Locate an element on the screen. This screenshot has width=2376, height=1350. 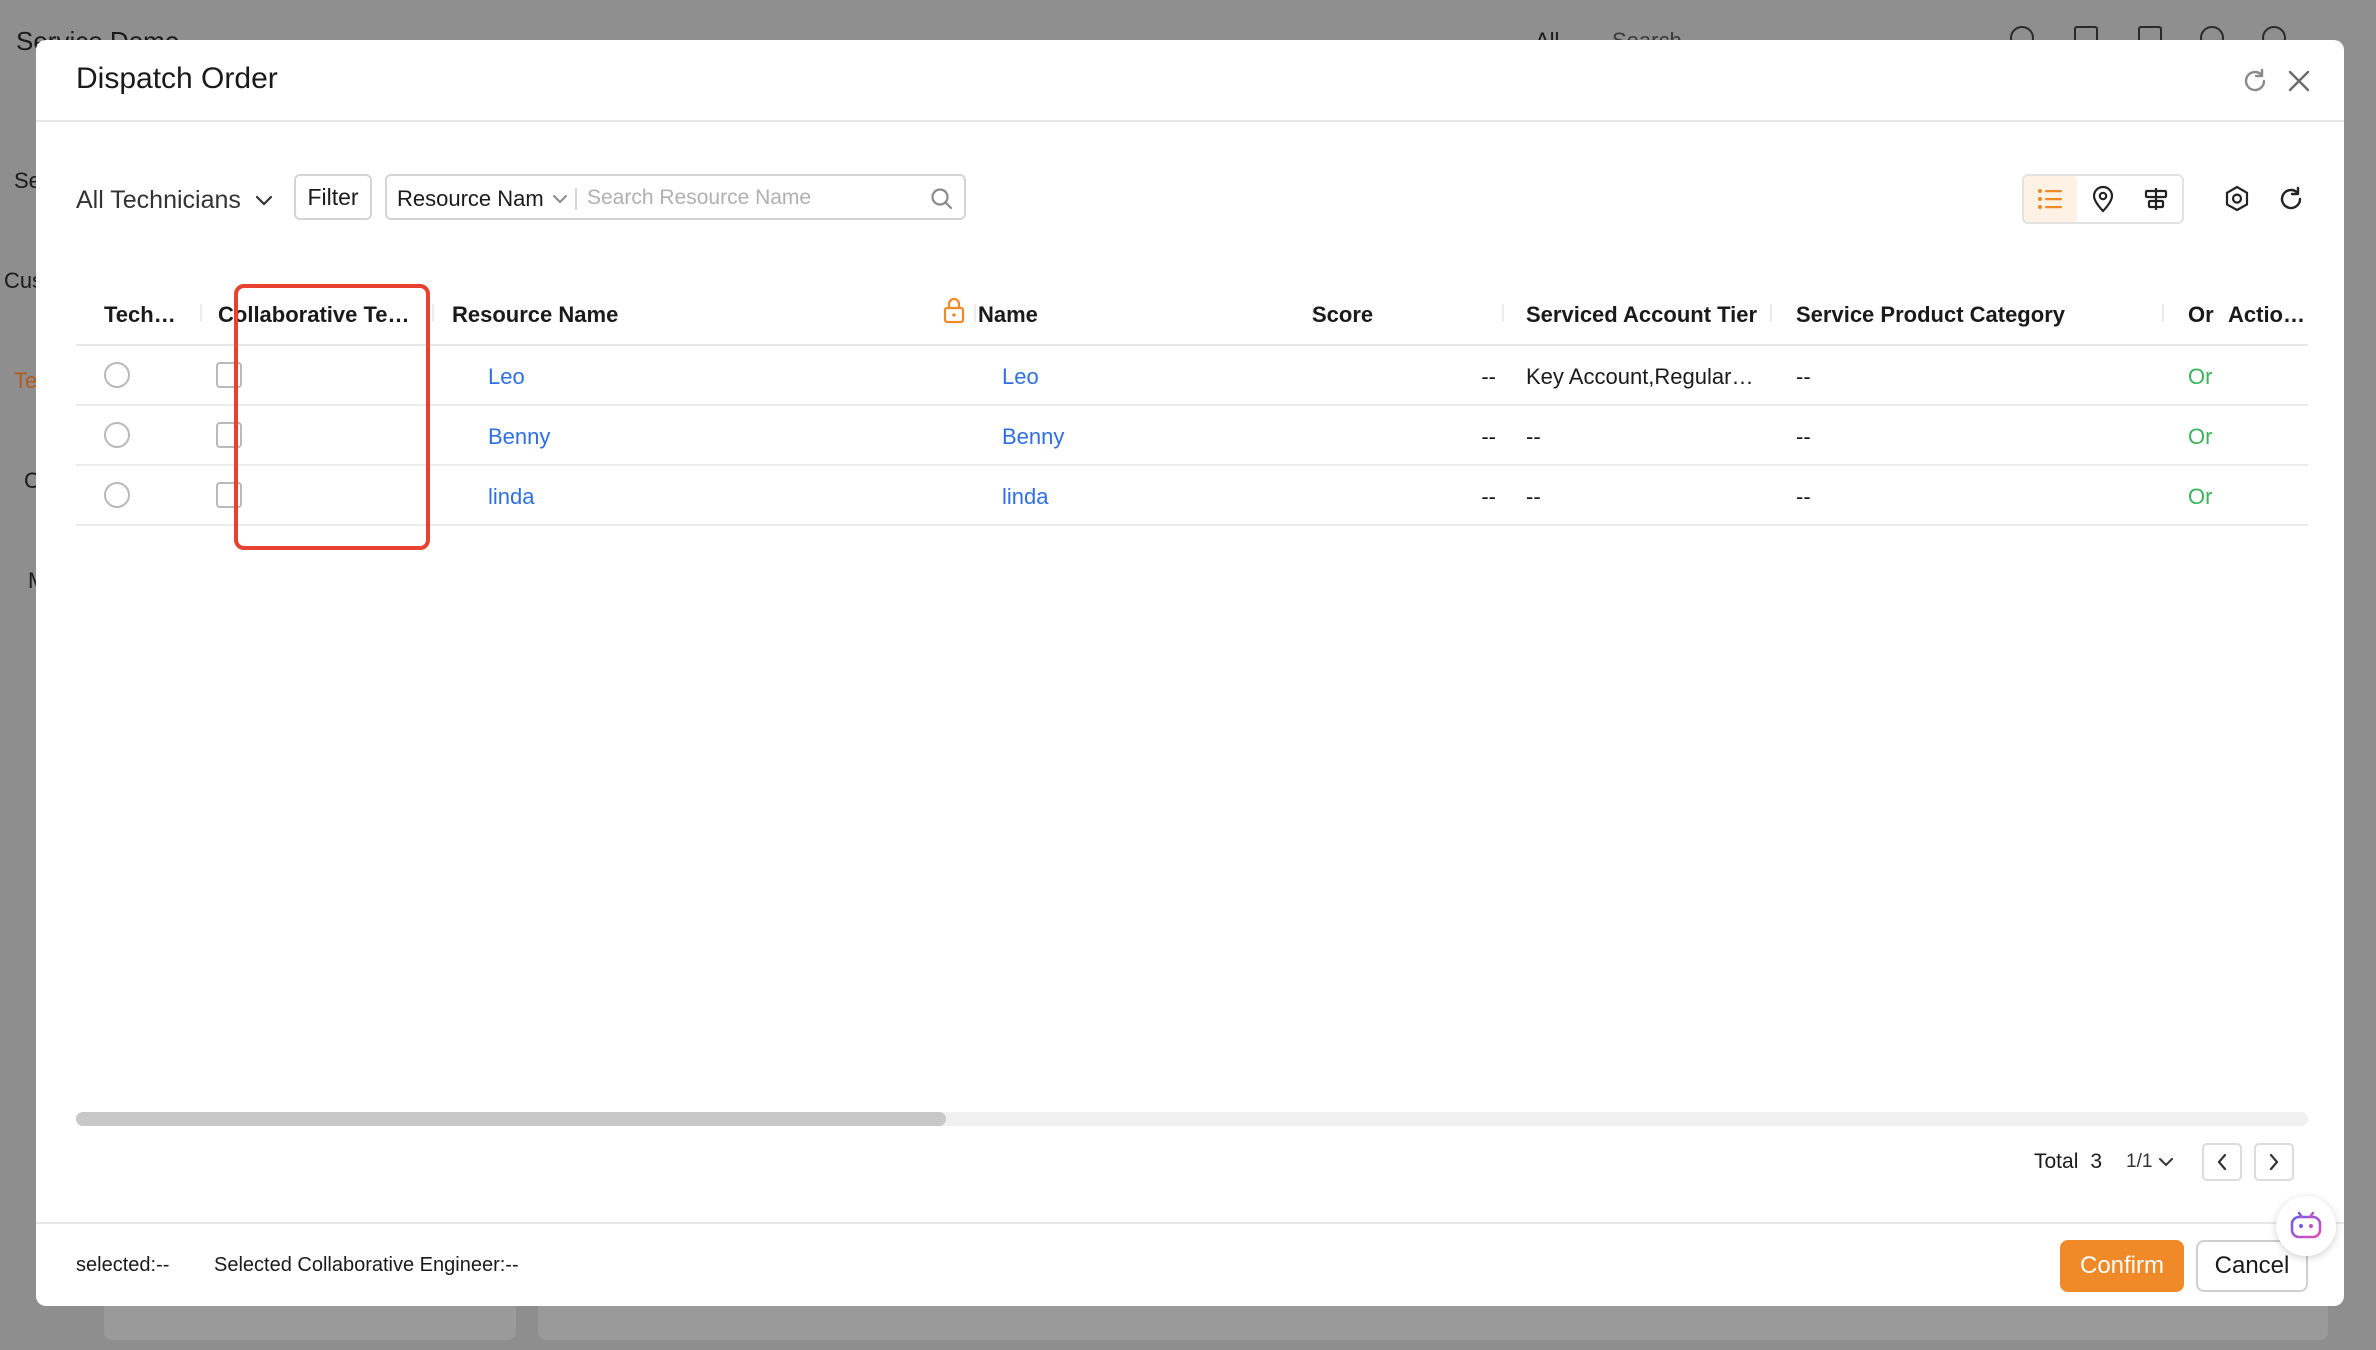
settings-icon is located at coordinates (2237, 199).